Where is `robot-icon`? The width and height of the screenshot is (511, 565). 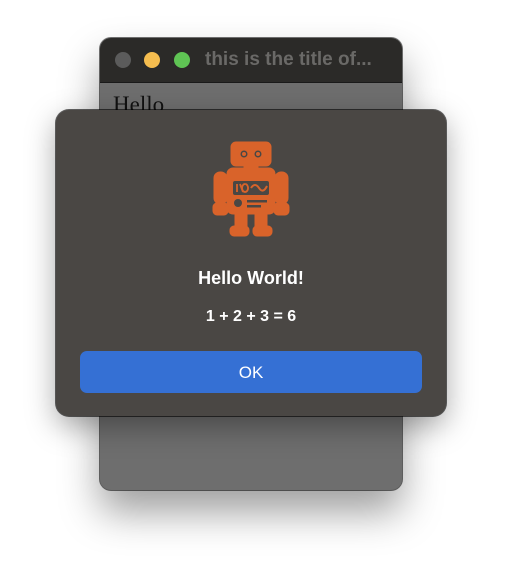
robot-icon is located at coordinates (251, 189).